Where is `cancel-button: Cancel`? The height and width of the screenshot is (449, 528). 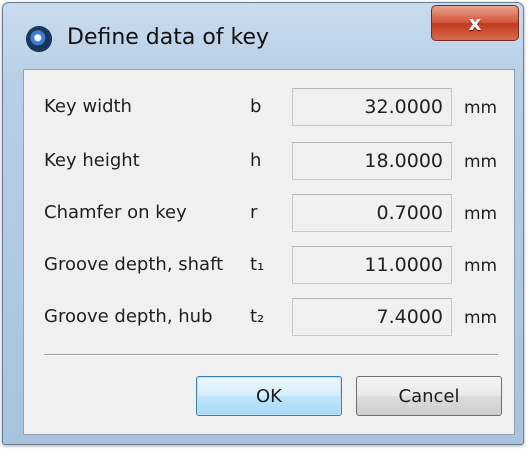
cancel-button: Cancel is located at coordinates (429, 396).